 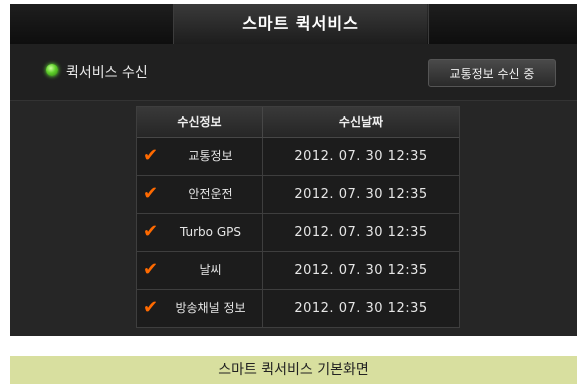 What do you see at coordinates (210, 308) in the screenshot?
I see `info-name: 방송채널 정보` at bounding box center [210, 308].